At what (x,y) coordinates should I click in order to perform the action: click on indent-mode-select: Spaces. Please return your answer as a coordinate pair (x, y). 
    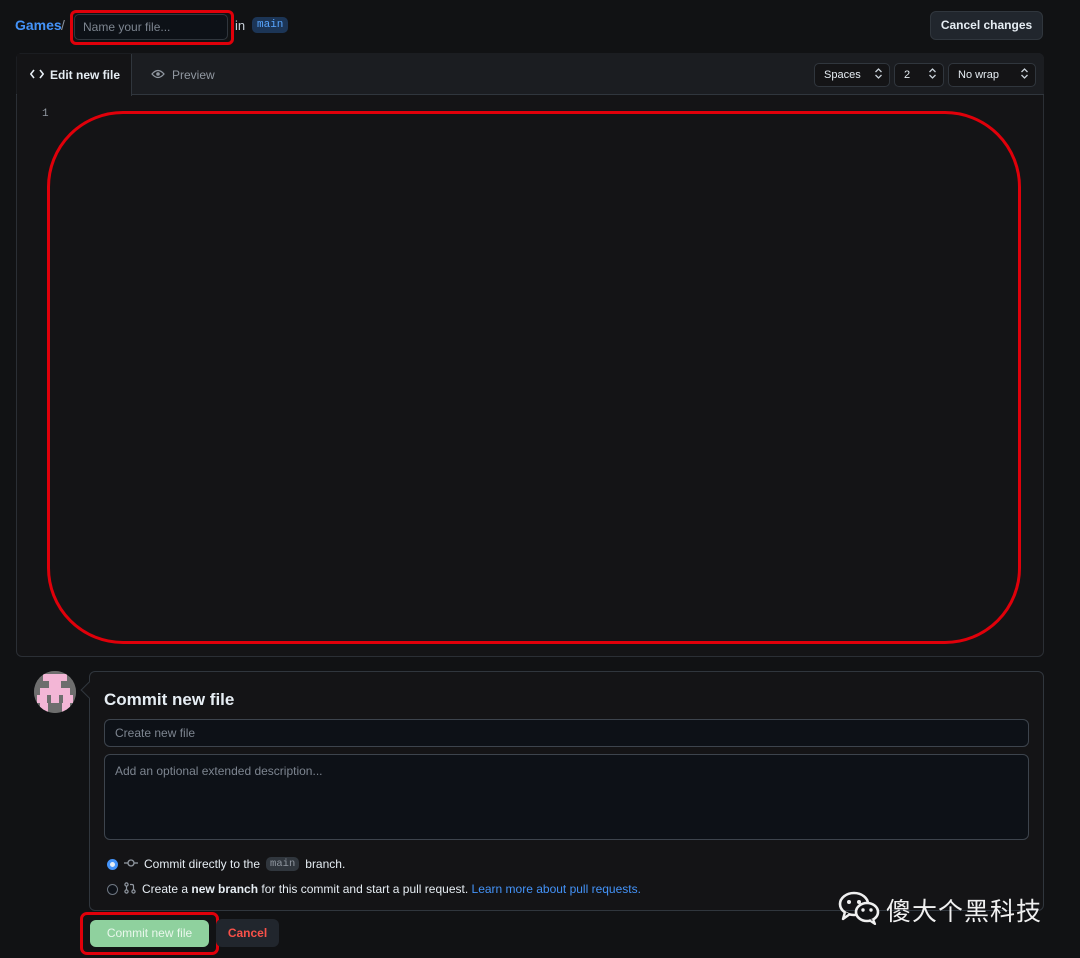
    Looking at the image, I should click on (852, 75).